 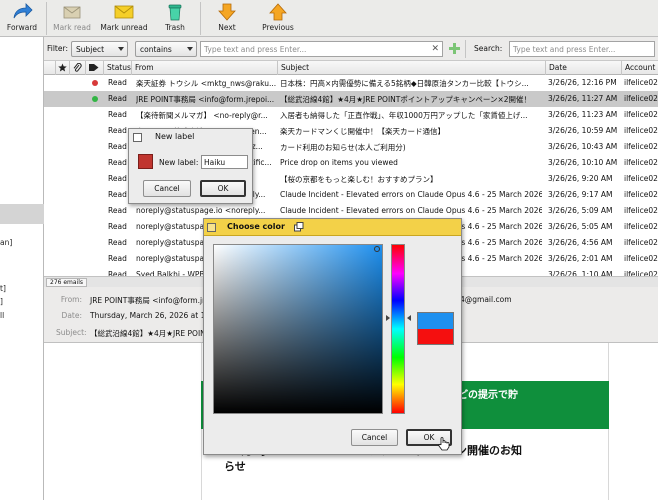 I want to click on message-list-header: Status From Subject Date Account, so click(x=351, y=68).